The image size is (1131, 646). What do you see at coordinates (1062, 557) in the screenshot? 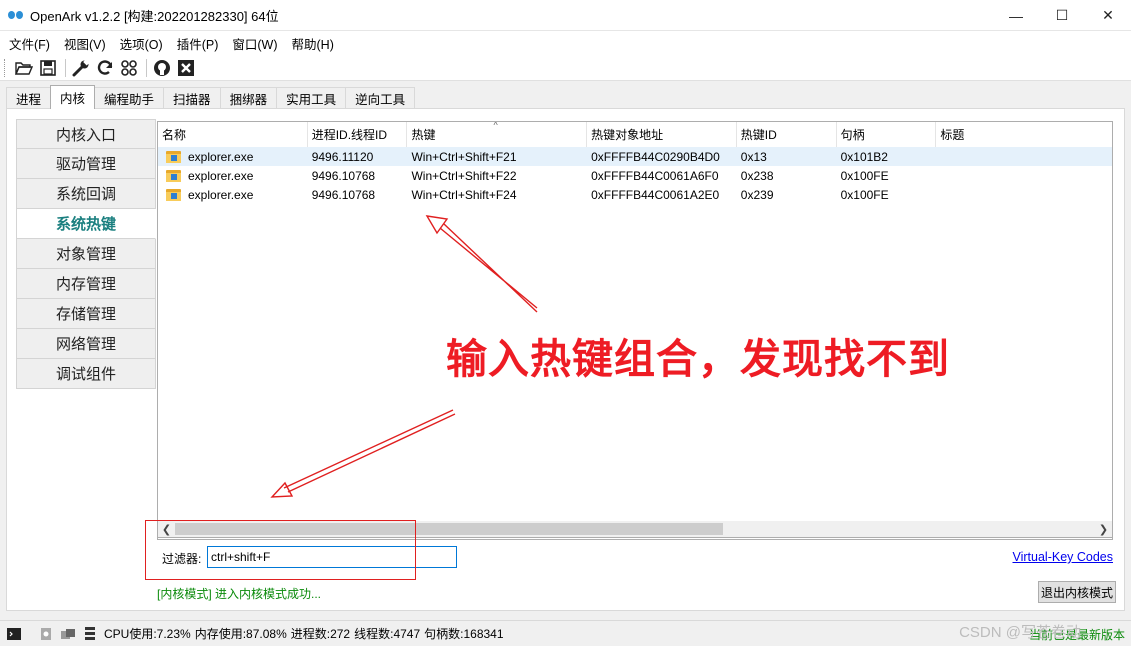
I see `virtual-key-codes-link: Virtual-Key Codes` at bounding box center [1062, 557].